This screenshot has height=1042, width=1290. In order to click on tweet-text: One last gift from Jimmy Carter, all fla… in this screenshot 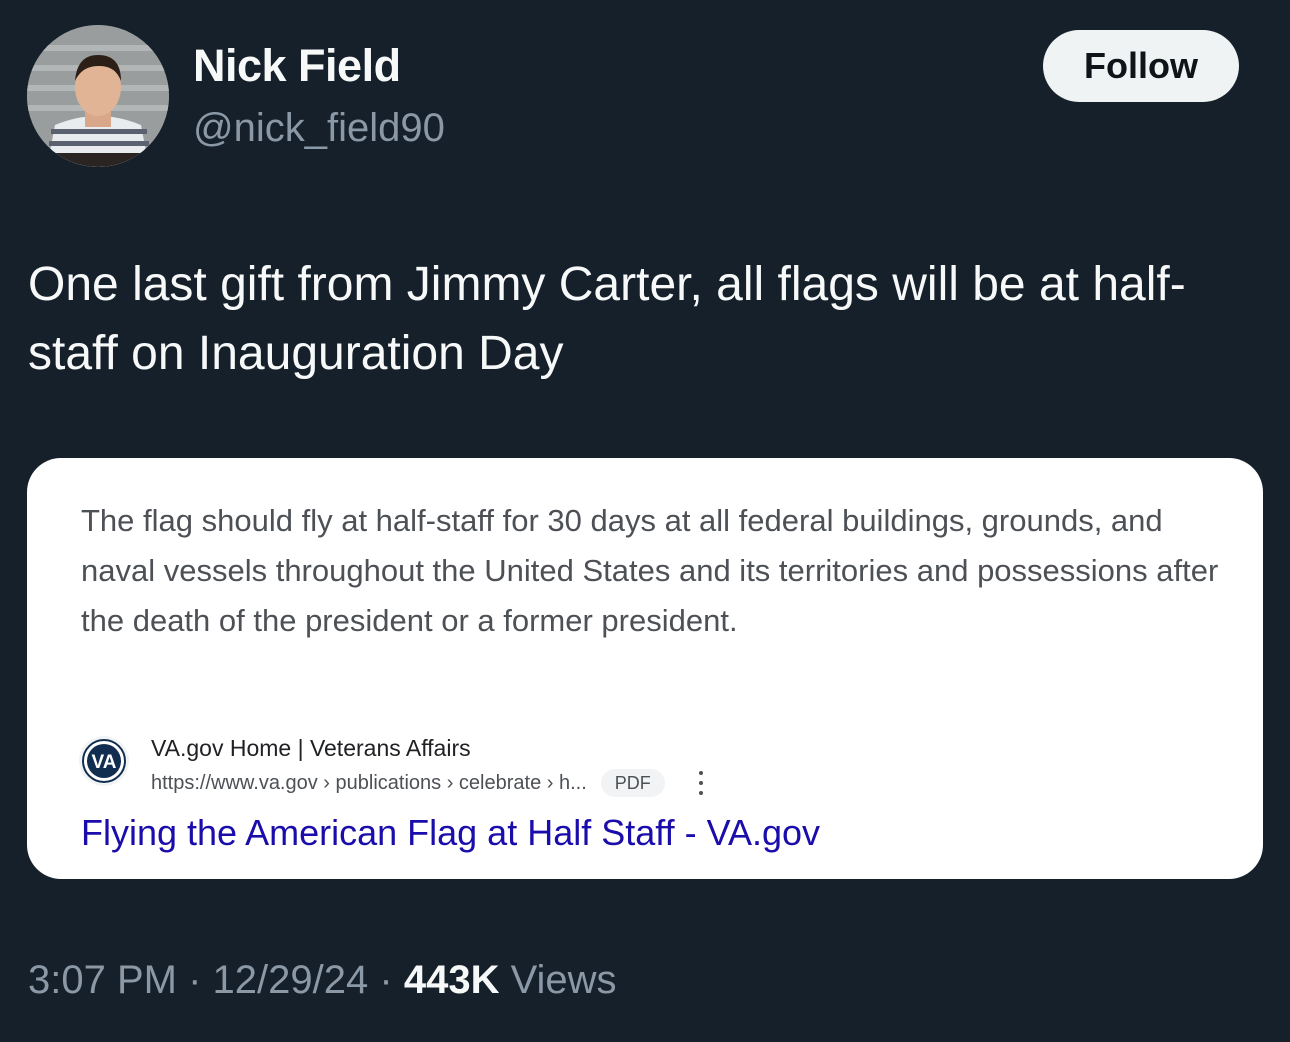, I will do `click(607, 319)`.